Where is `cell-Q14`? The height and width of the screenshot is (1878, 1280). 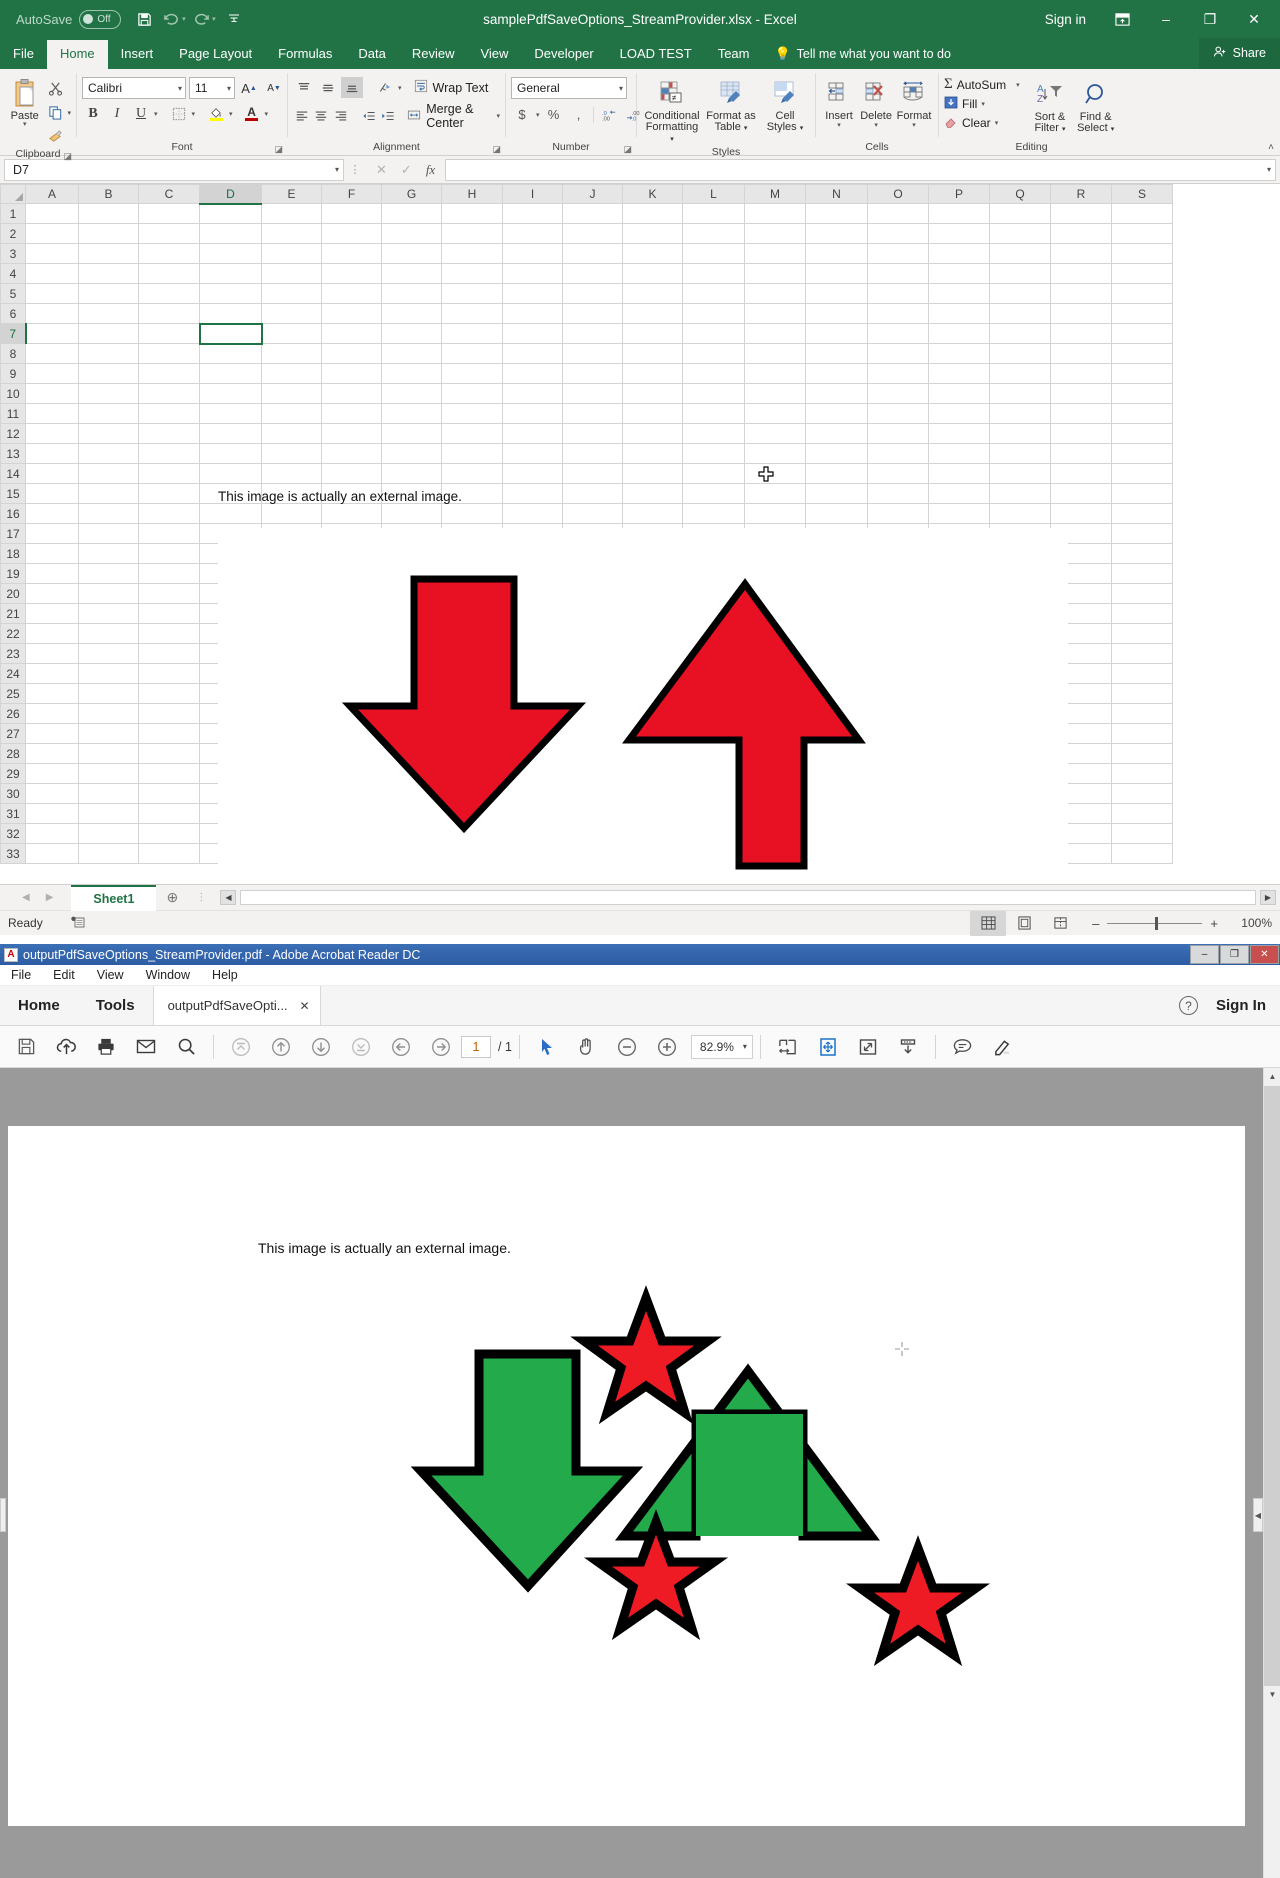 cell-Q14 is located at coordinates (1020, 473).